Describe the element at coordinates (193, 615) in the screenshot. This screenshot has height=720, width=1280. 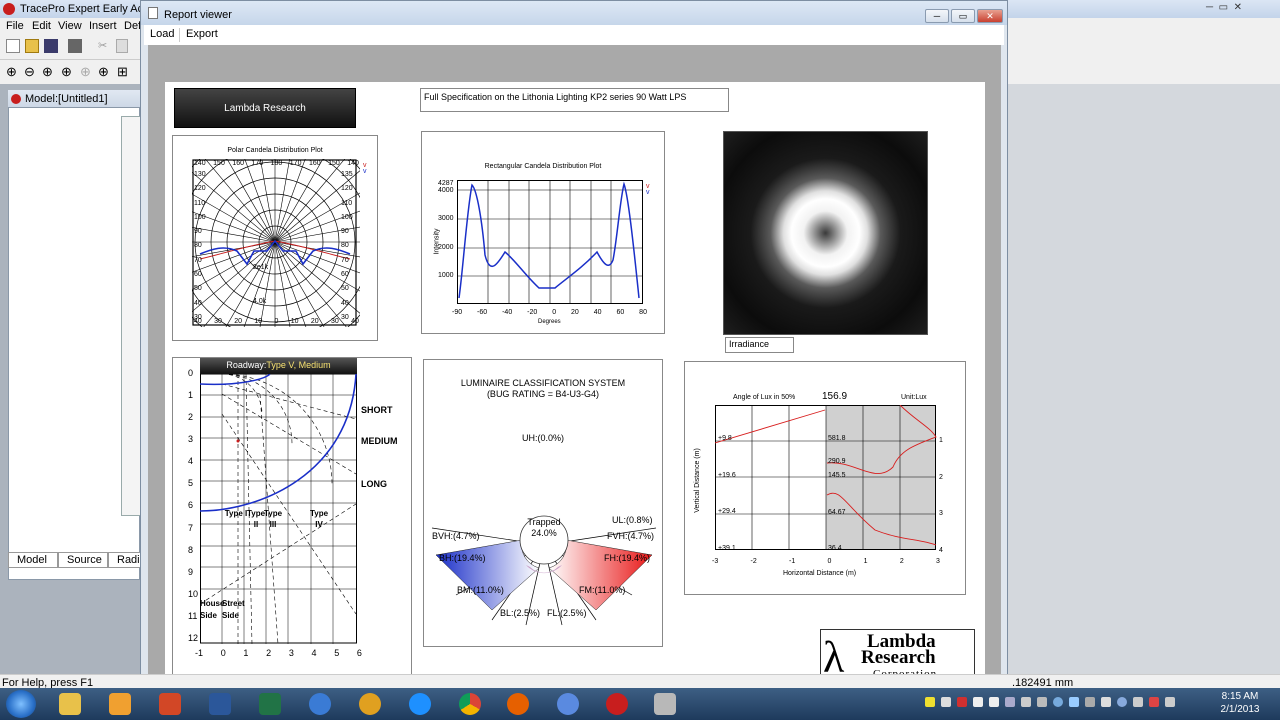
I see `roadway-ytick: 11` at that location.